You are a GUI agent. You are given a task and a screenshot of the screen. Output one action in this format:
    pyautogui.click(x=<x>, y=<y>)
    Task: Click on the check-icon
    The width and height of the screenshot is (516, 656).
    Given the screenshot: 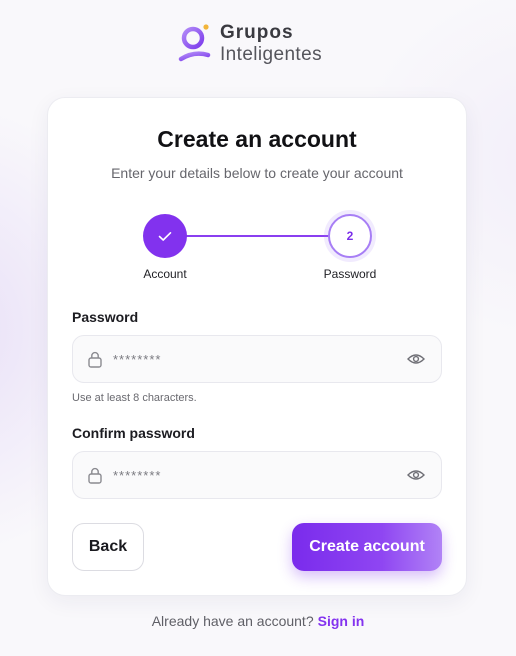 What is the action you would take?
    pyautogui.click(x=165, y=236)
    